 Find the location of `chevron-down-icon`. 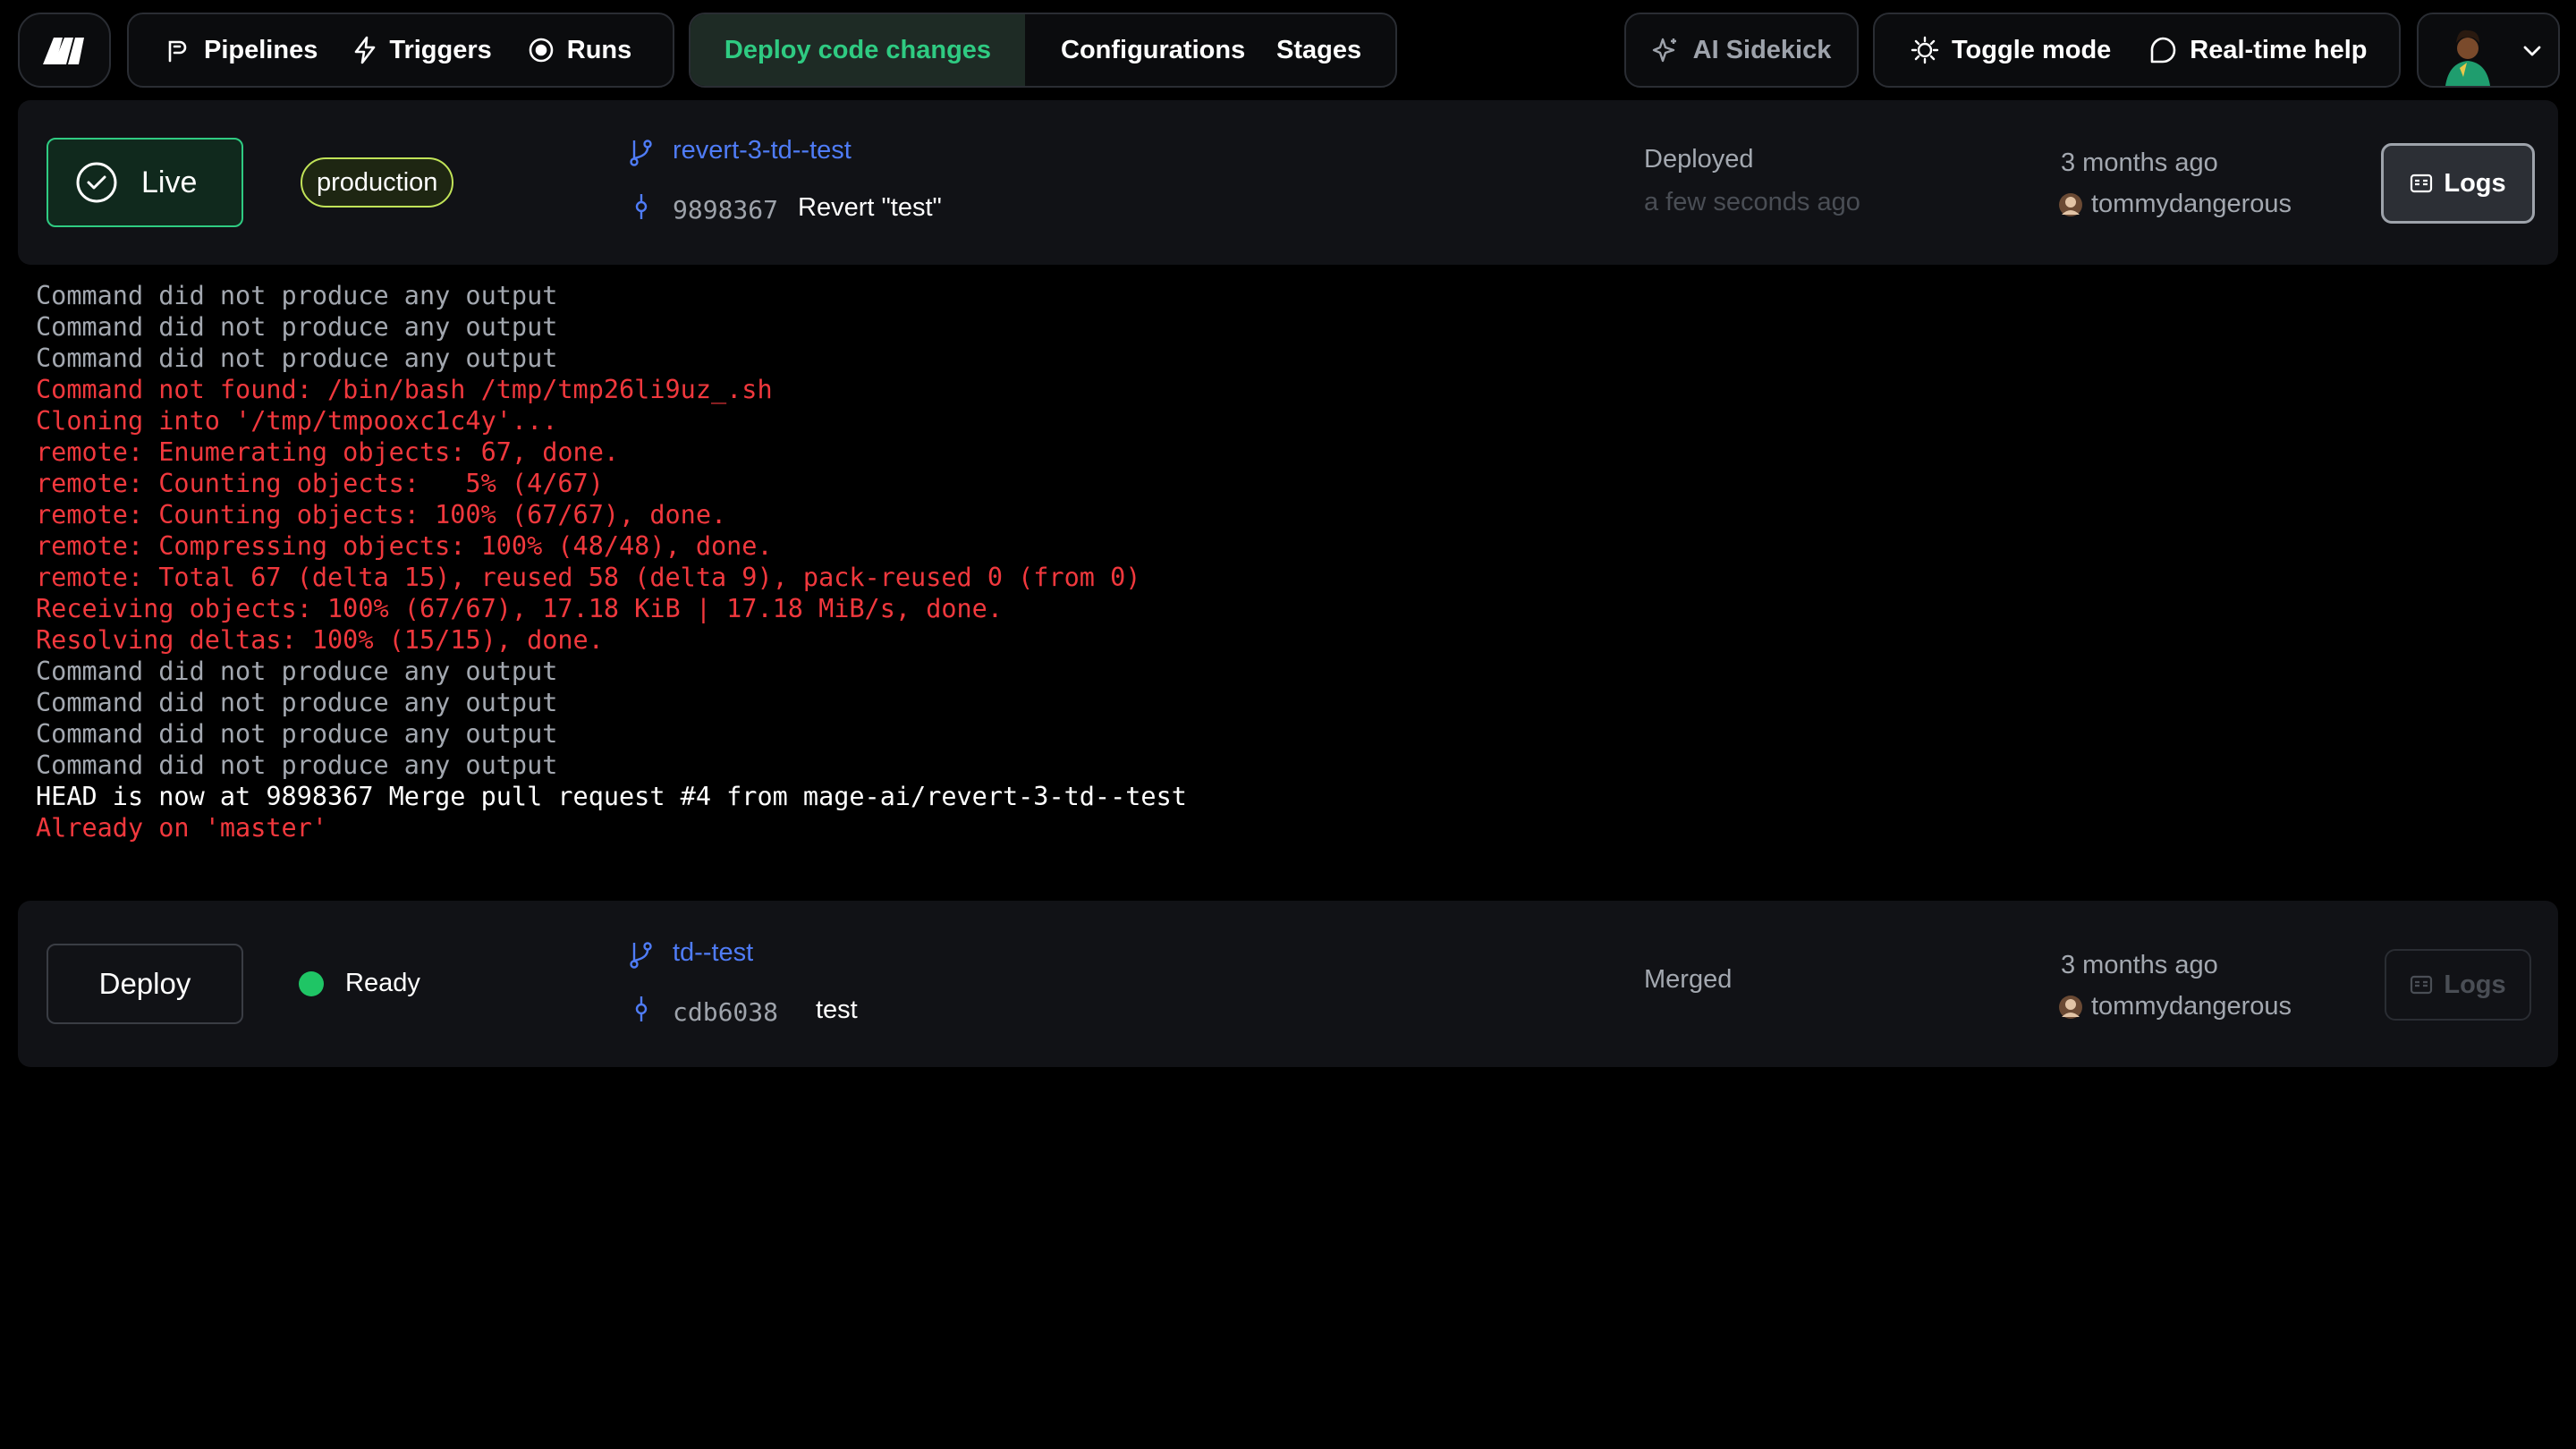

chevron-down-icon is located at coordinates (2532, 51).